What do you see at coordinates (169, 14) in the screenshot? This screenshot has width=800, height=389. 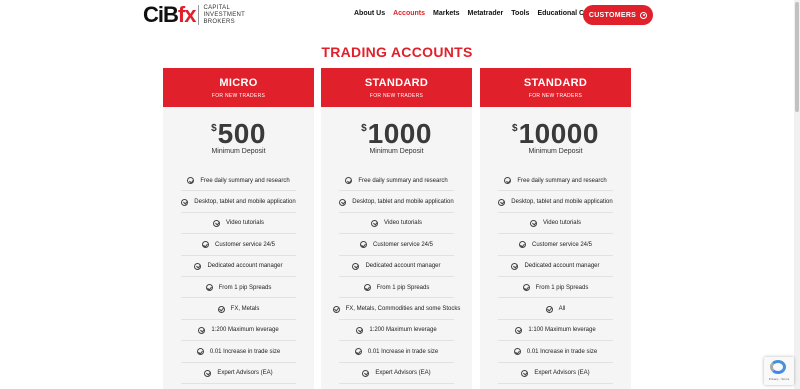 I see `logo-mark: CiBfx` at bounding box center [169, 14].